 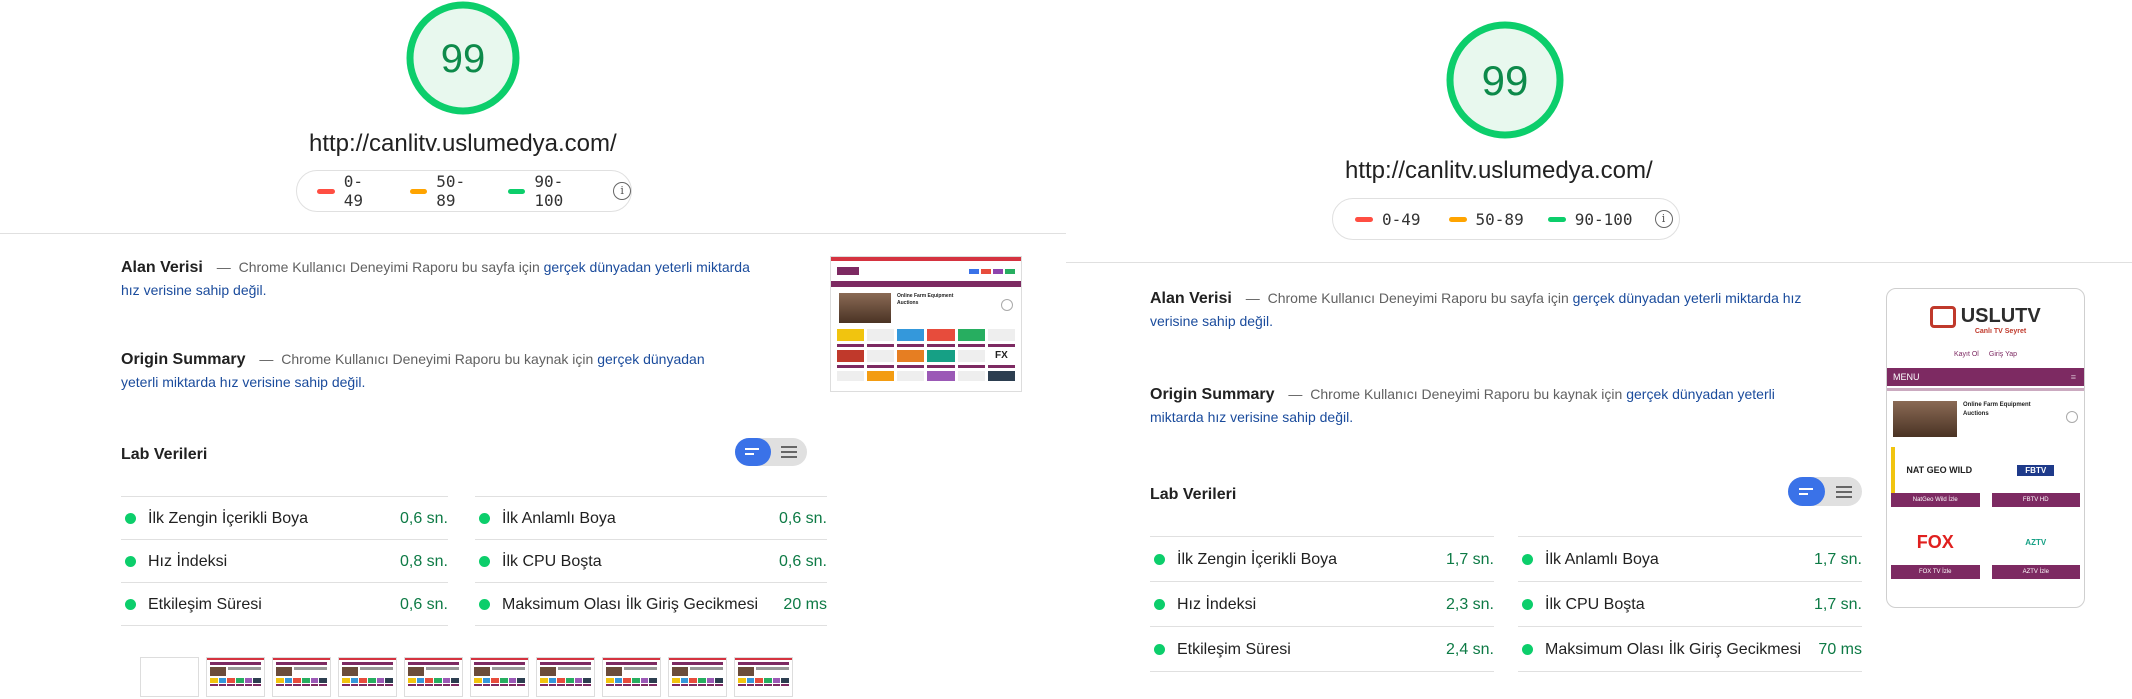 I want to click on site-logo, so click(x=848, y=271).